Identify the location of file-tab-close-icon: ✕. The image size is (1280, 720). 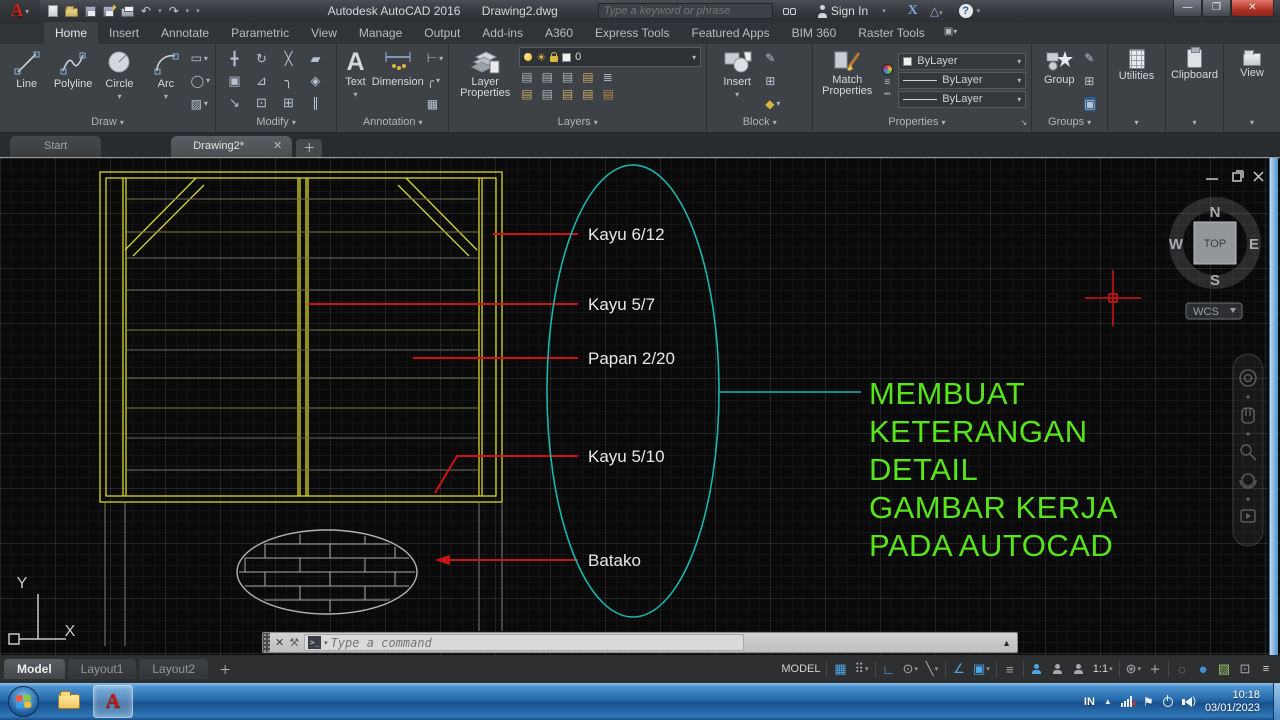
(277, 146).